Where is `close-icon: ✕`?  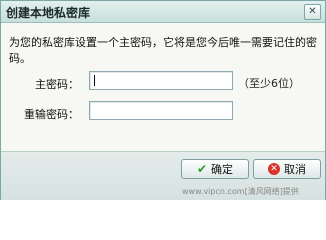 close-icon: ✕ is located at coordinates (312, 11).